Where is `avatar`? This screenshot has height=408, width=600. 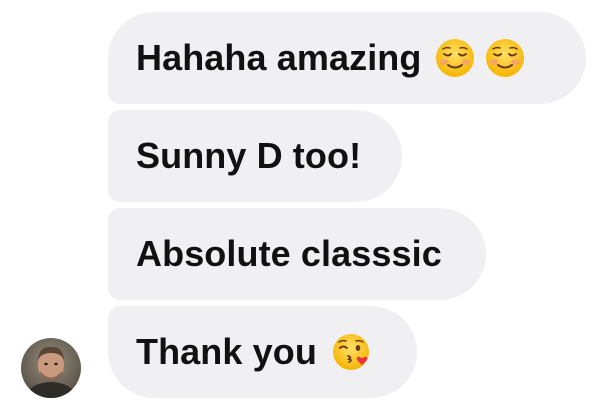
avatar is located at coordinates (51, 368).